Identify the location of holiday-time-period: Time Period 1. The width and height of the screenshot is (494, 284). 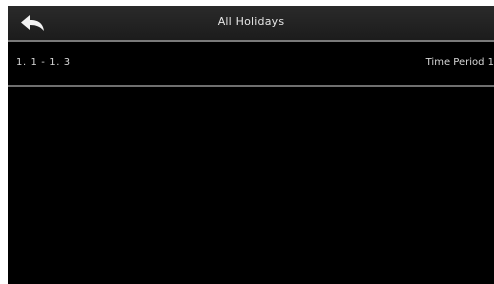
(459, 62).